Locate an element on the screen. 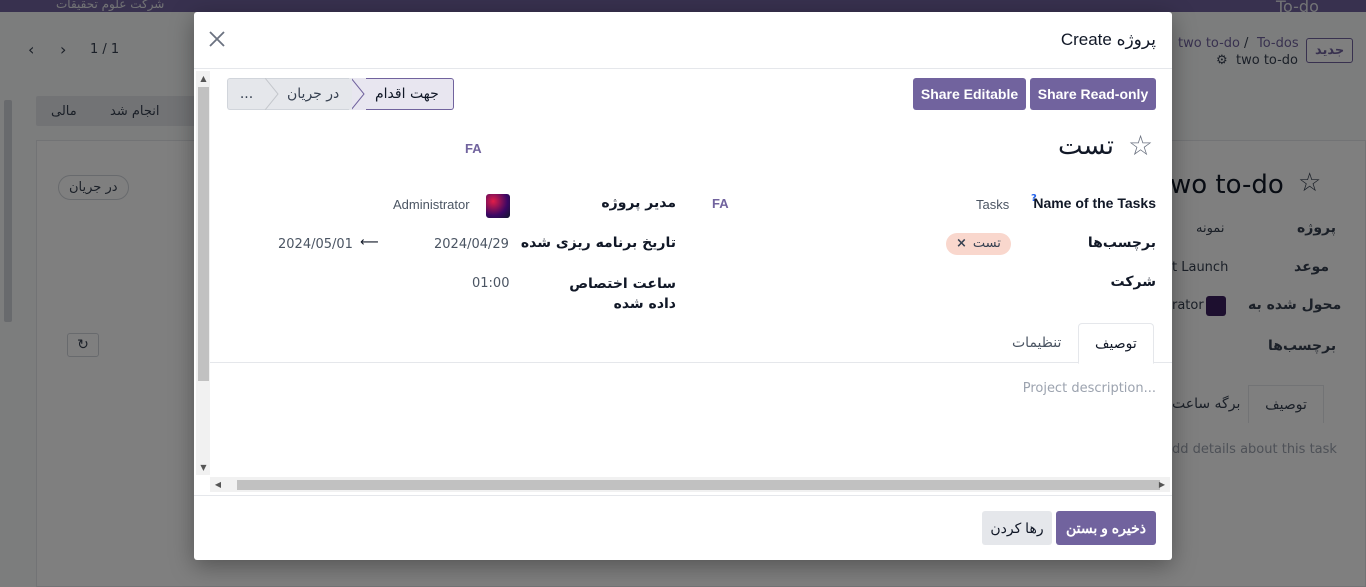 The height and width of the screenshot is (587, 1366). planned-date-start-input: 2024/04/29 is located at coordinates (471, 244).